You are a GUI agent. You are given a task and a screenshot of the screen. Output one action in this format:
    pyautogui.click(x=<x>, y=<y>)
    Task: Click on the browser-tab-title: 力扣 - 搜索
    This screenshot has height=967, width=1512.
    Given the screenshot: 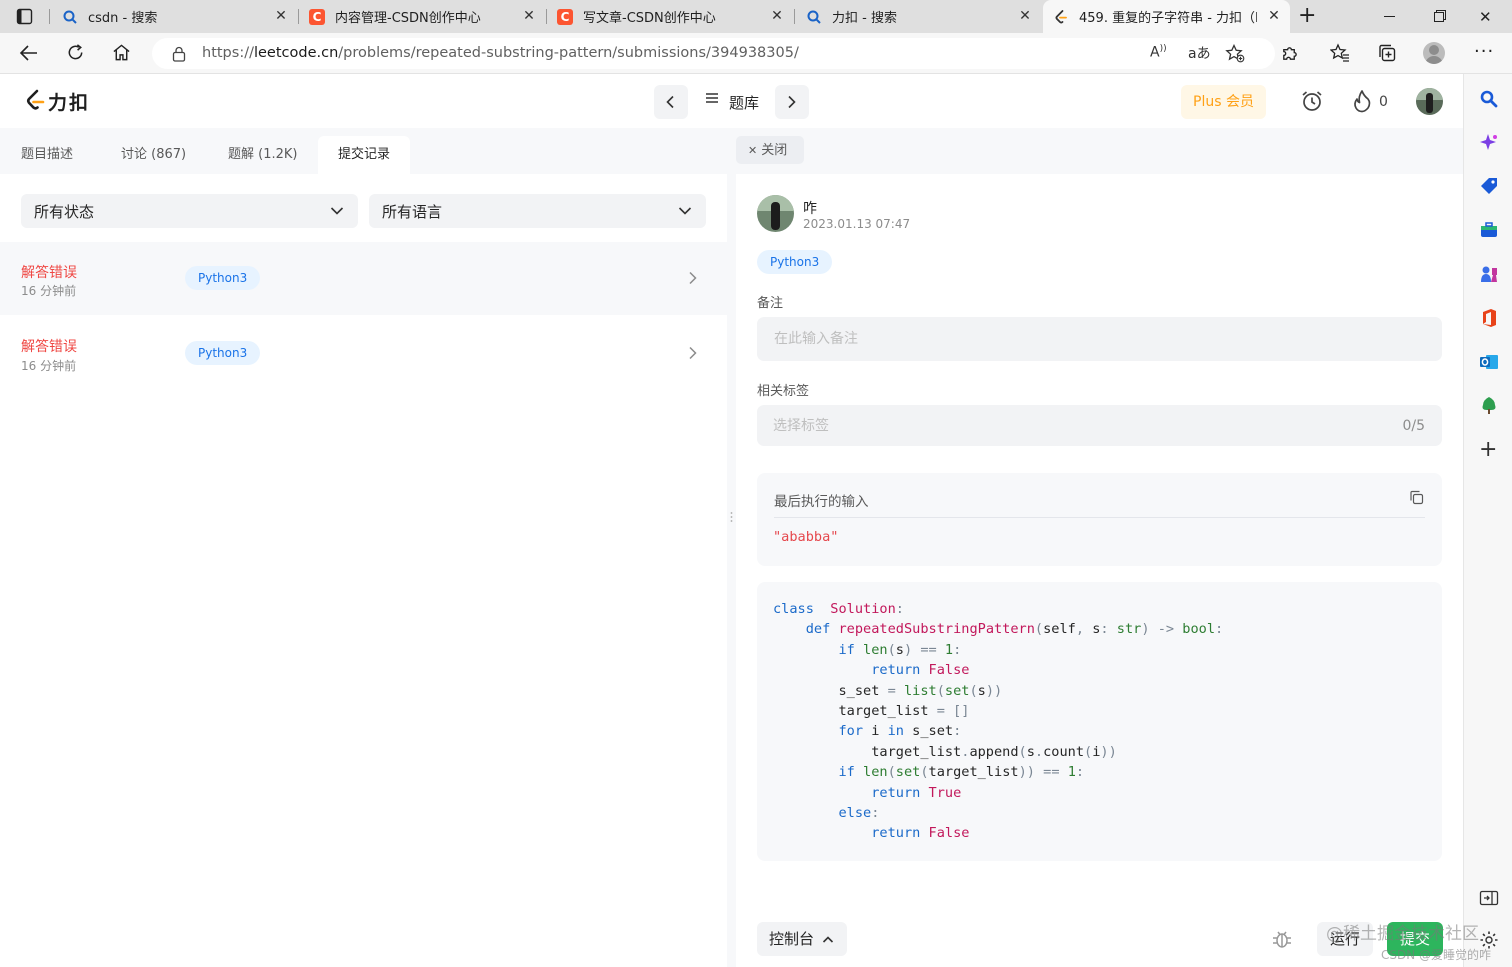 What is the action you would take?
    pyautogui.click(x=864, y=18)
    